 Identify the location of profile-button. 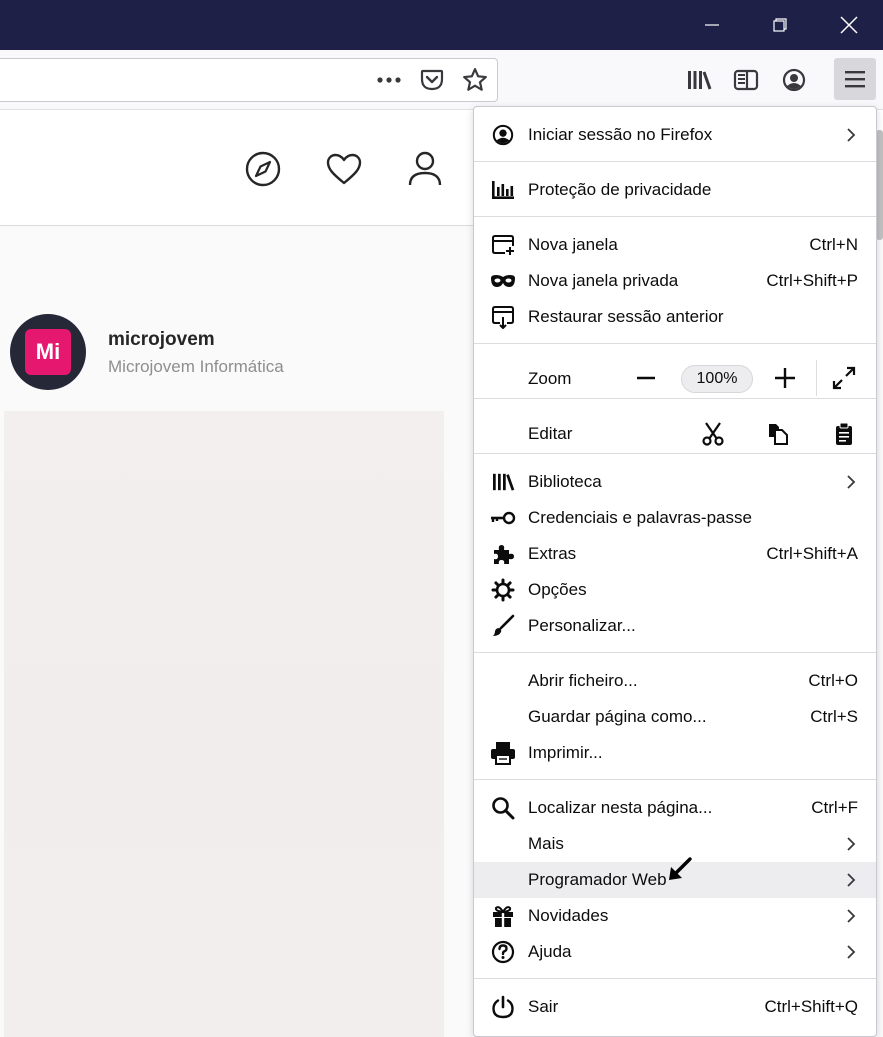
(425, 169).